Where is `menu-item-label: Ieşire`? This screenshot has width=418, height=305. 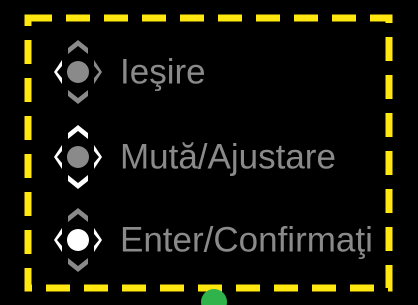 menu-item-label: Ieşire is located at coordinates (163, 72).